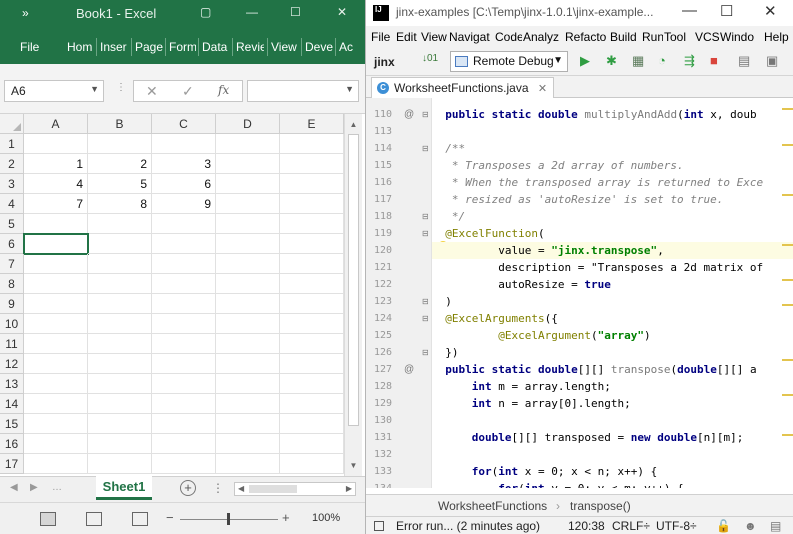 Image resolution: width=793 pixels, height=534 pixels. I want to click on cursor-position: 120:38, so click(586, 526).